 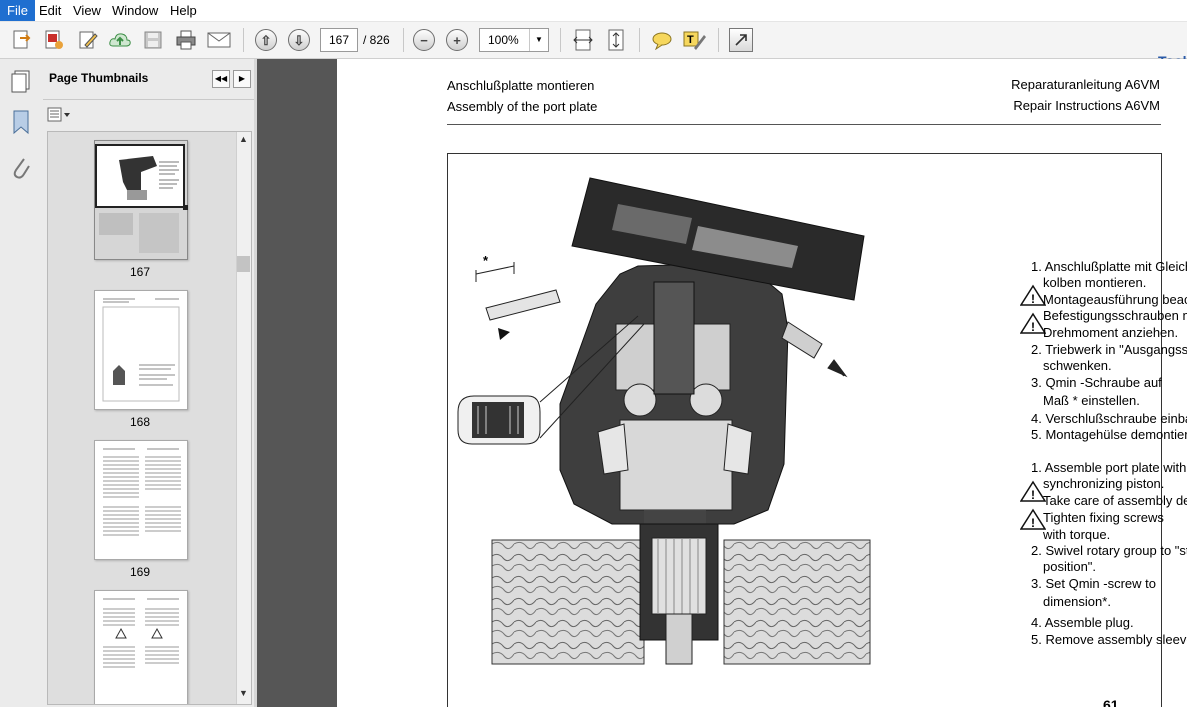 What do you see at coordinates (17, 10) in the screenshot?
I see `menu-file: File` at bounding box center [17, 10].